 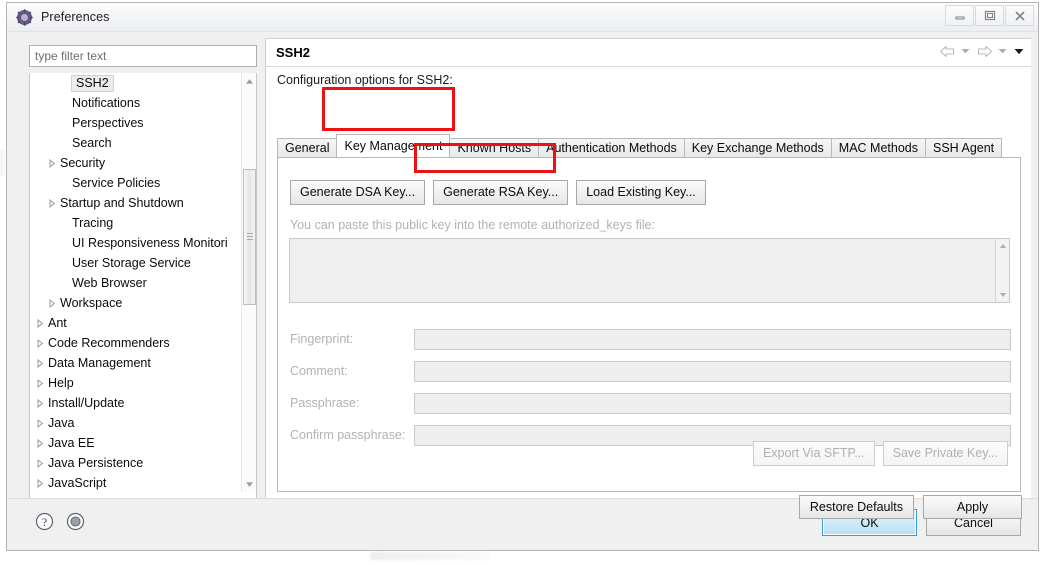 What do you see at coordinates (93, 223) in the screenshot?
I see `tree-item-label: Tracing` at bounding box center [93, 223].